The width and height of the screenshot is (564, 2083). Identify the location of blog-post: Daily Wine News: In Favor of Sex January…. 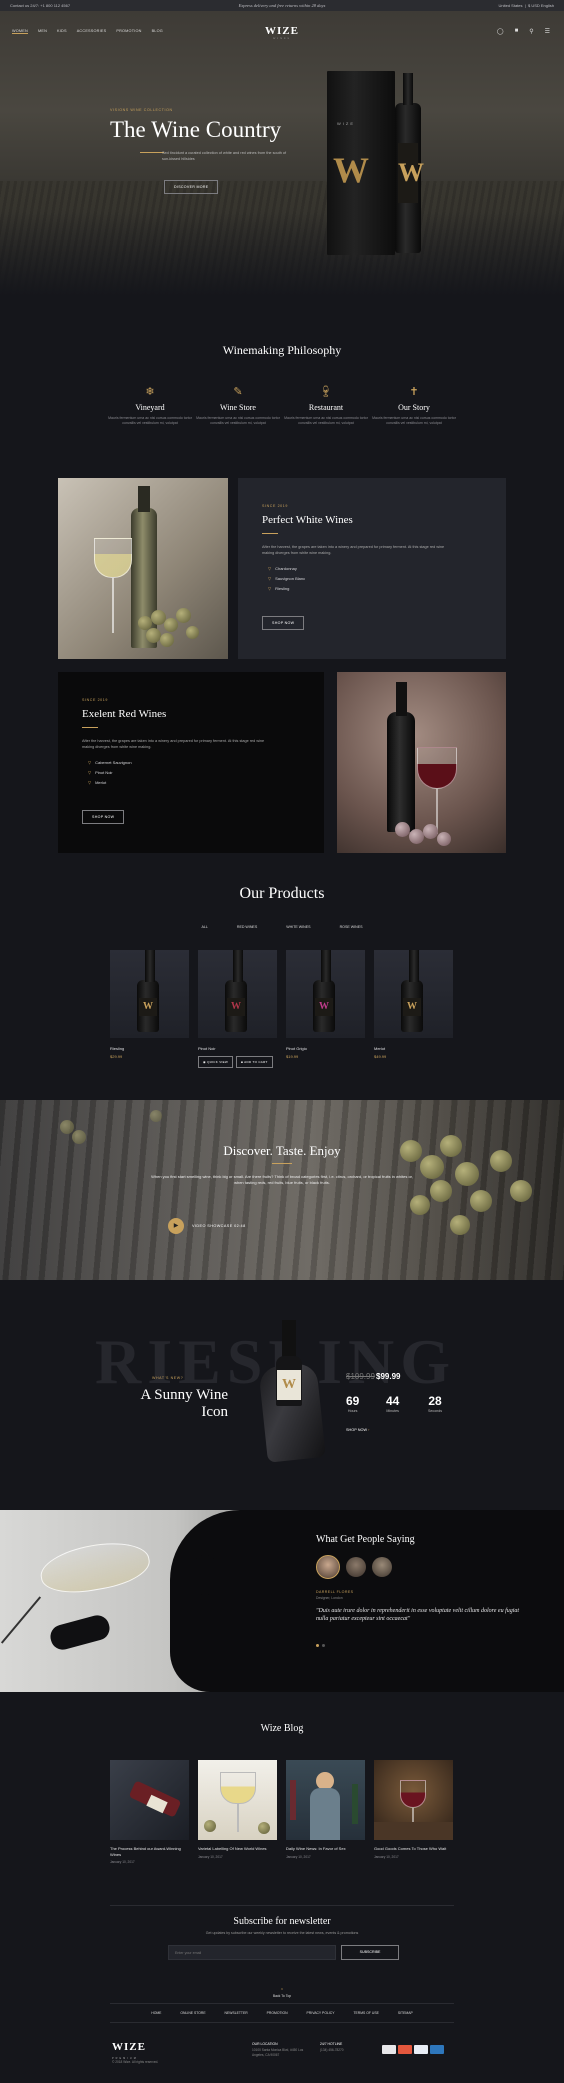
(325, 1809).